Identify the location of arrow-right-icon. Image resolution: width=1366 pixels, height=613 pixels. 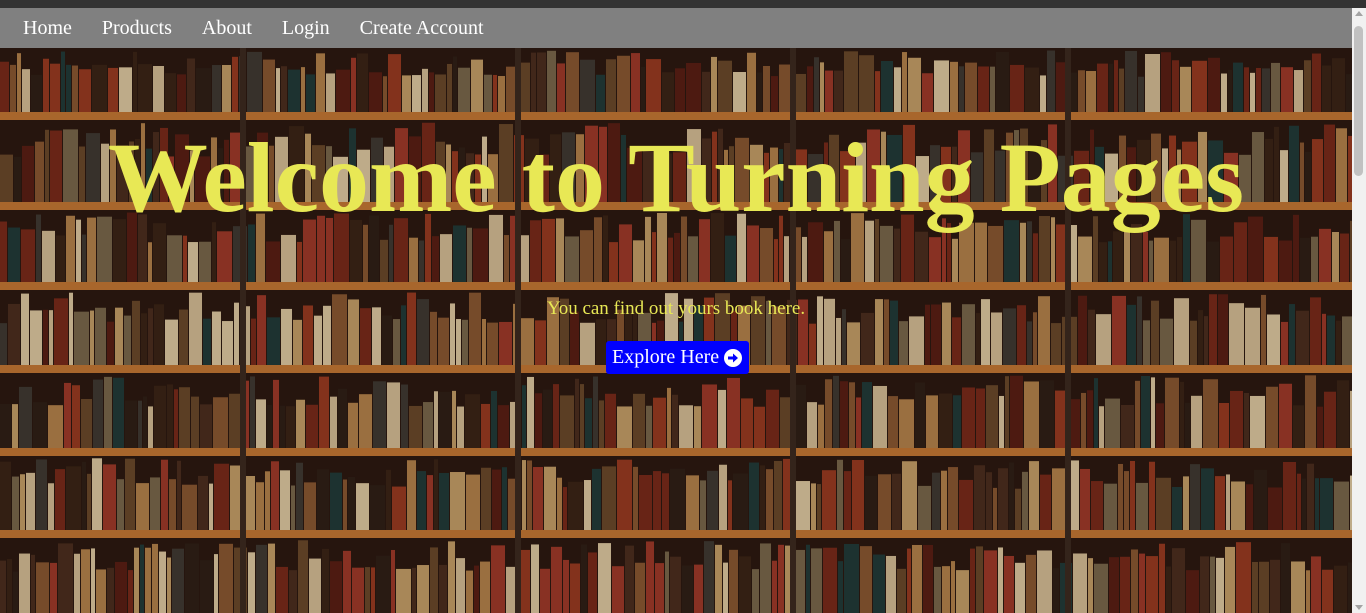
(733, 357).